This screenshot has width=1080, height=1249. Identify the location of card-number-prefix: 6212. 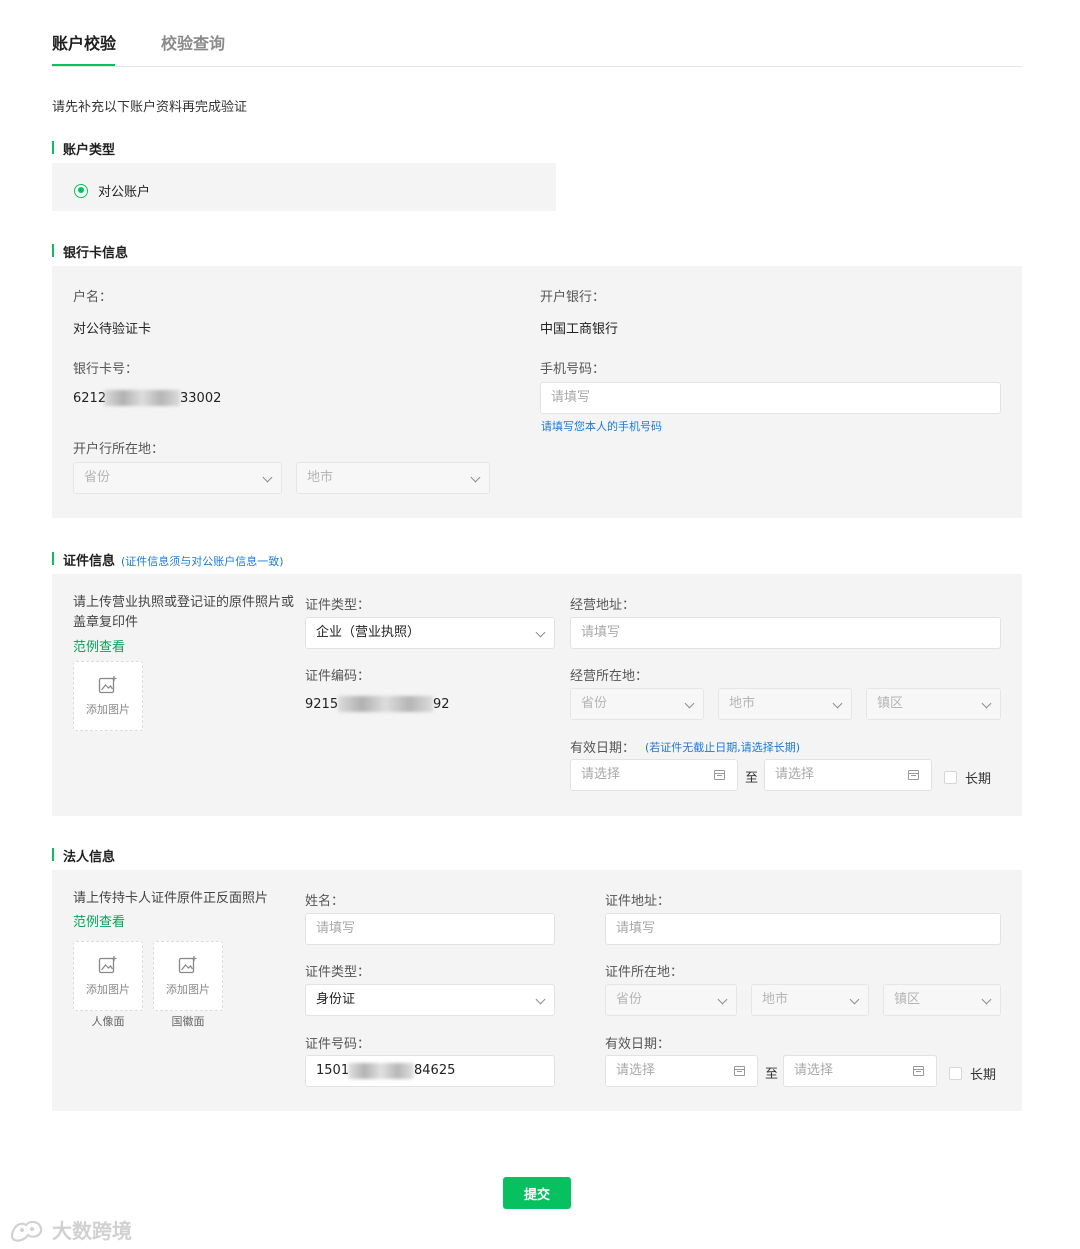
(90, 398).